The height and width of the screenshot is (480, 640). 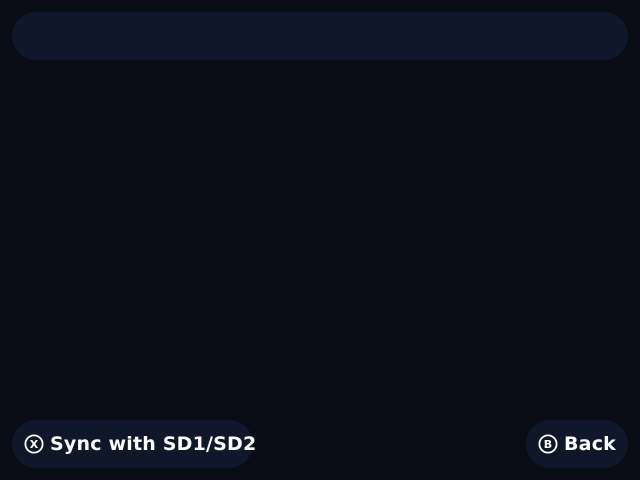 I want to click on top-bar, so click(x=320, y=36).